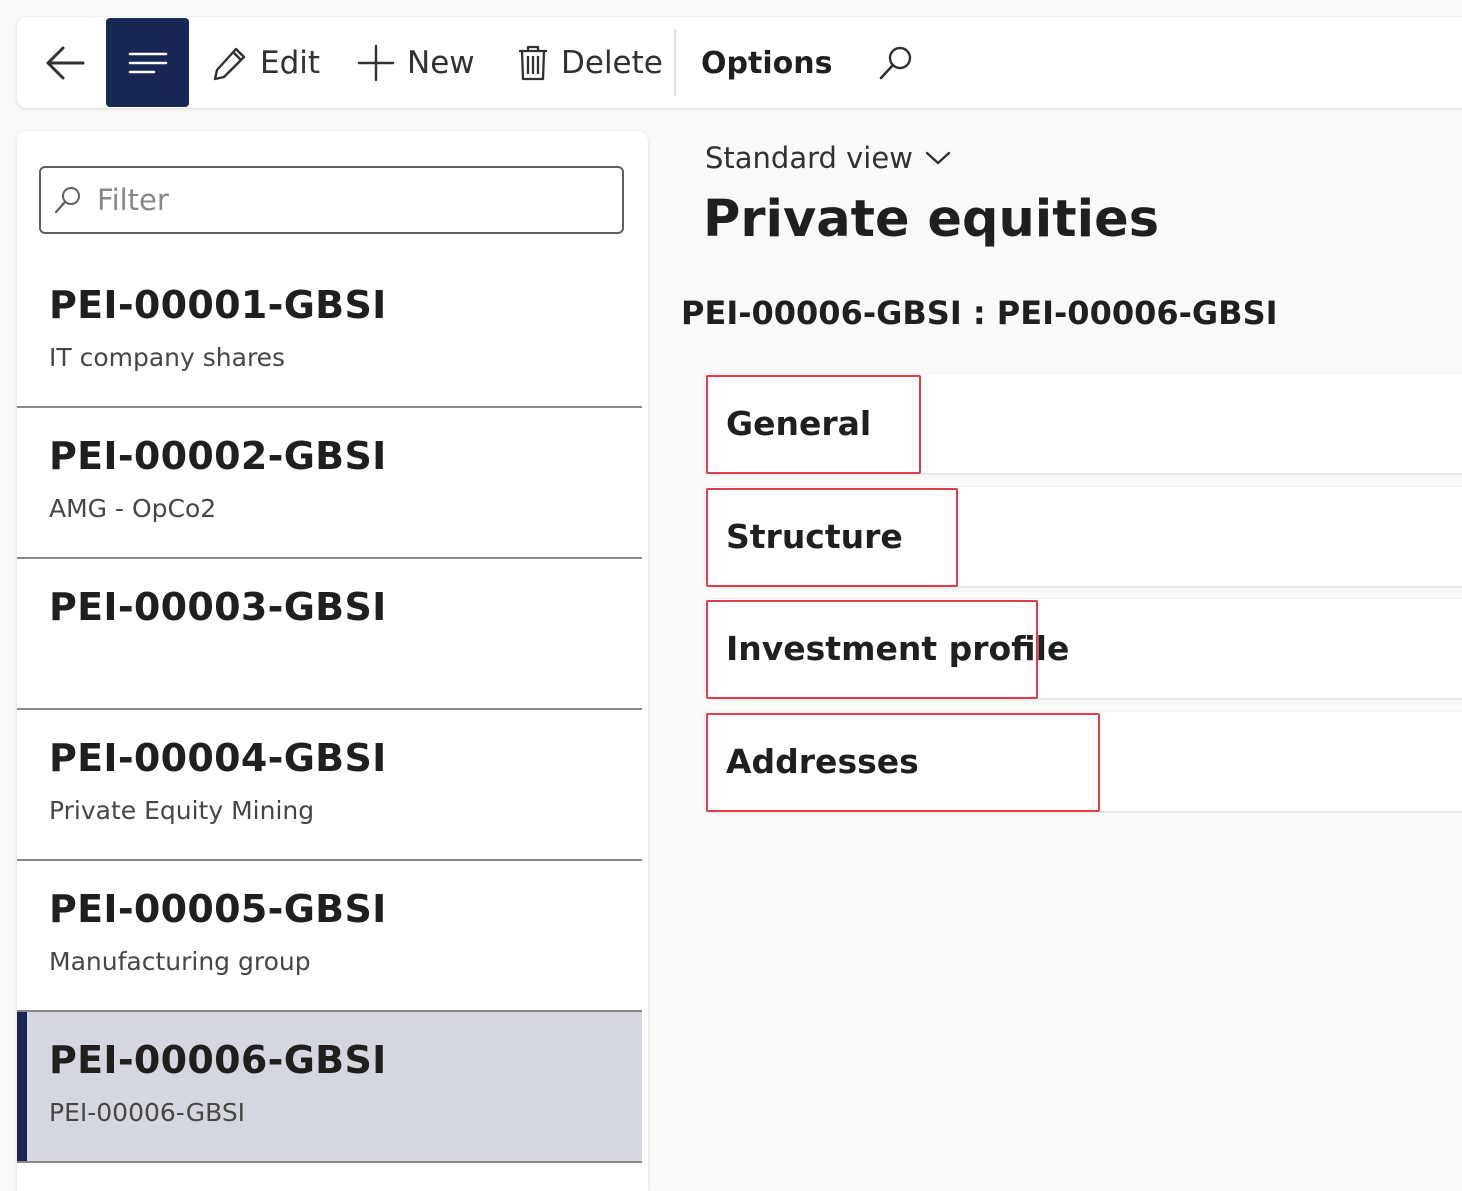 The width and height of the screenshot is (1462, 1191). Describe the element at coordinates (182, 810) in the screenshot. I see `list-item-description: Private Equity Mining` at that location.